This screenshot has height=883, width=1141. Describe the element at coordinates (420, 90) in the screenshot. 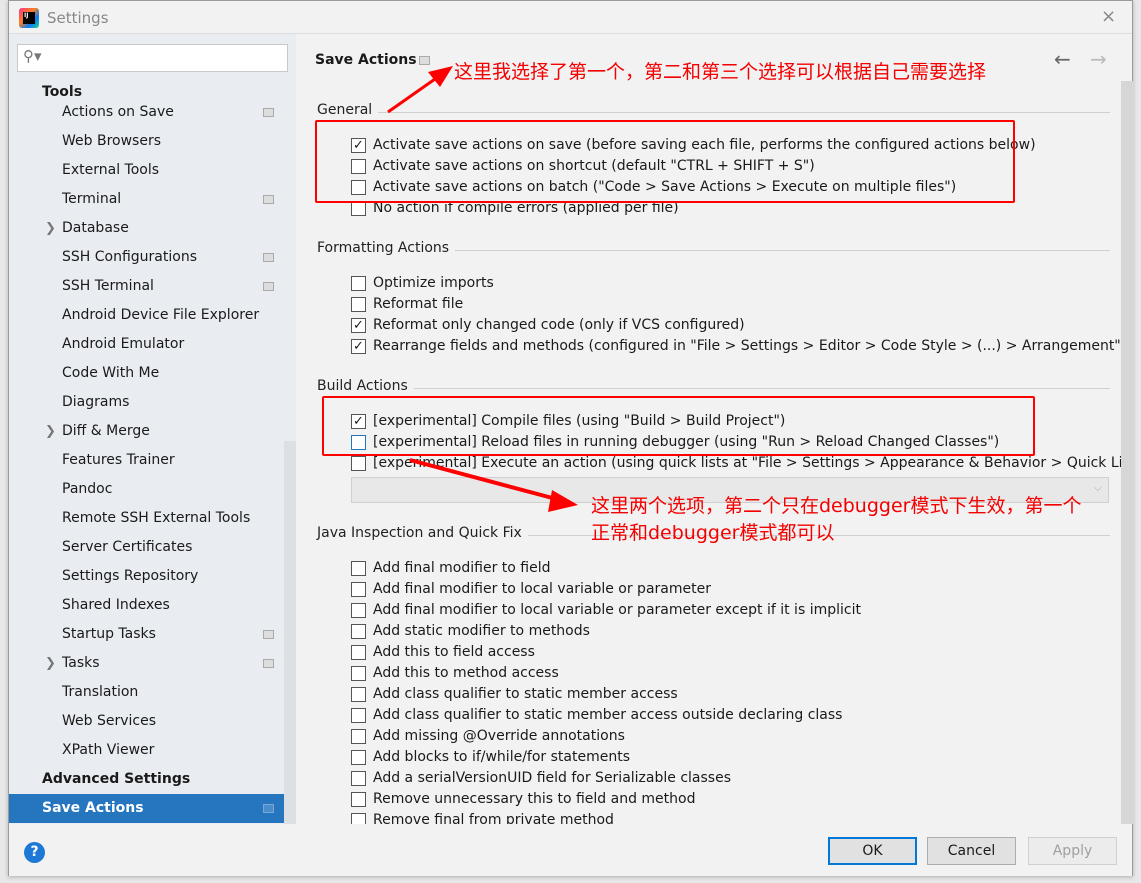

I see `annotation-arrow-top` at that location.